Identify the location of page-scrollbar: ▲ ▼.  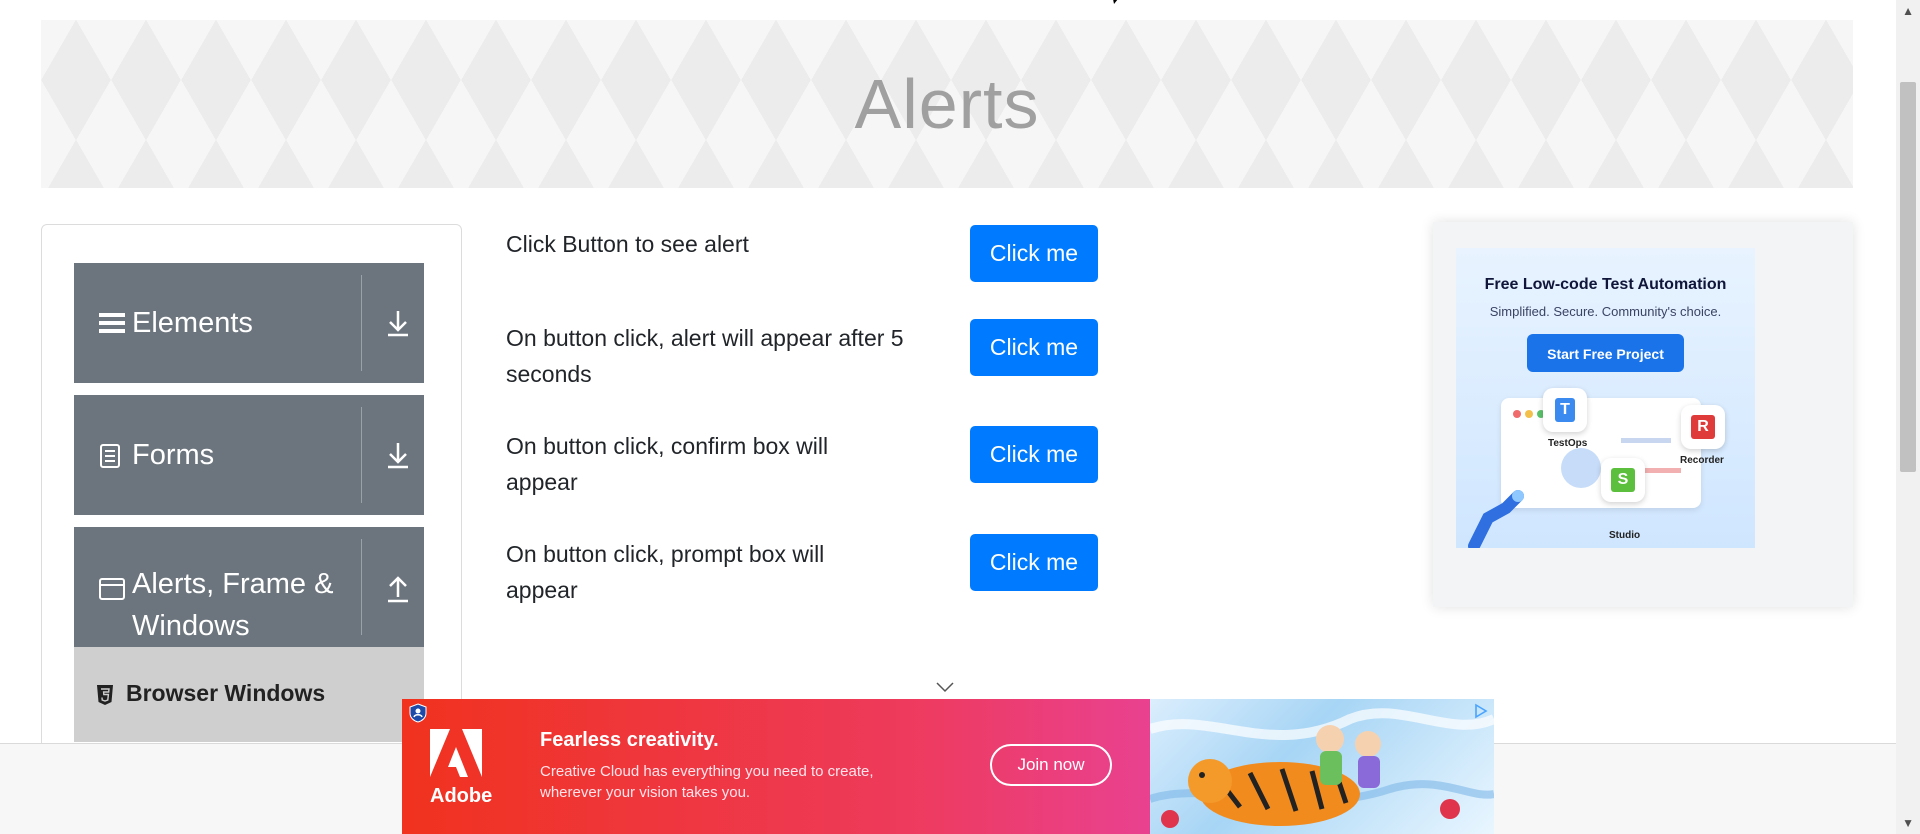
(1908, 417).